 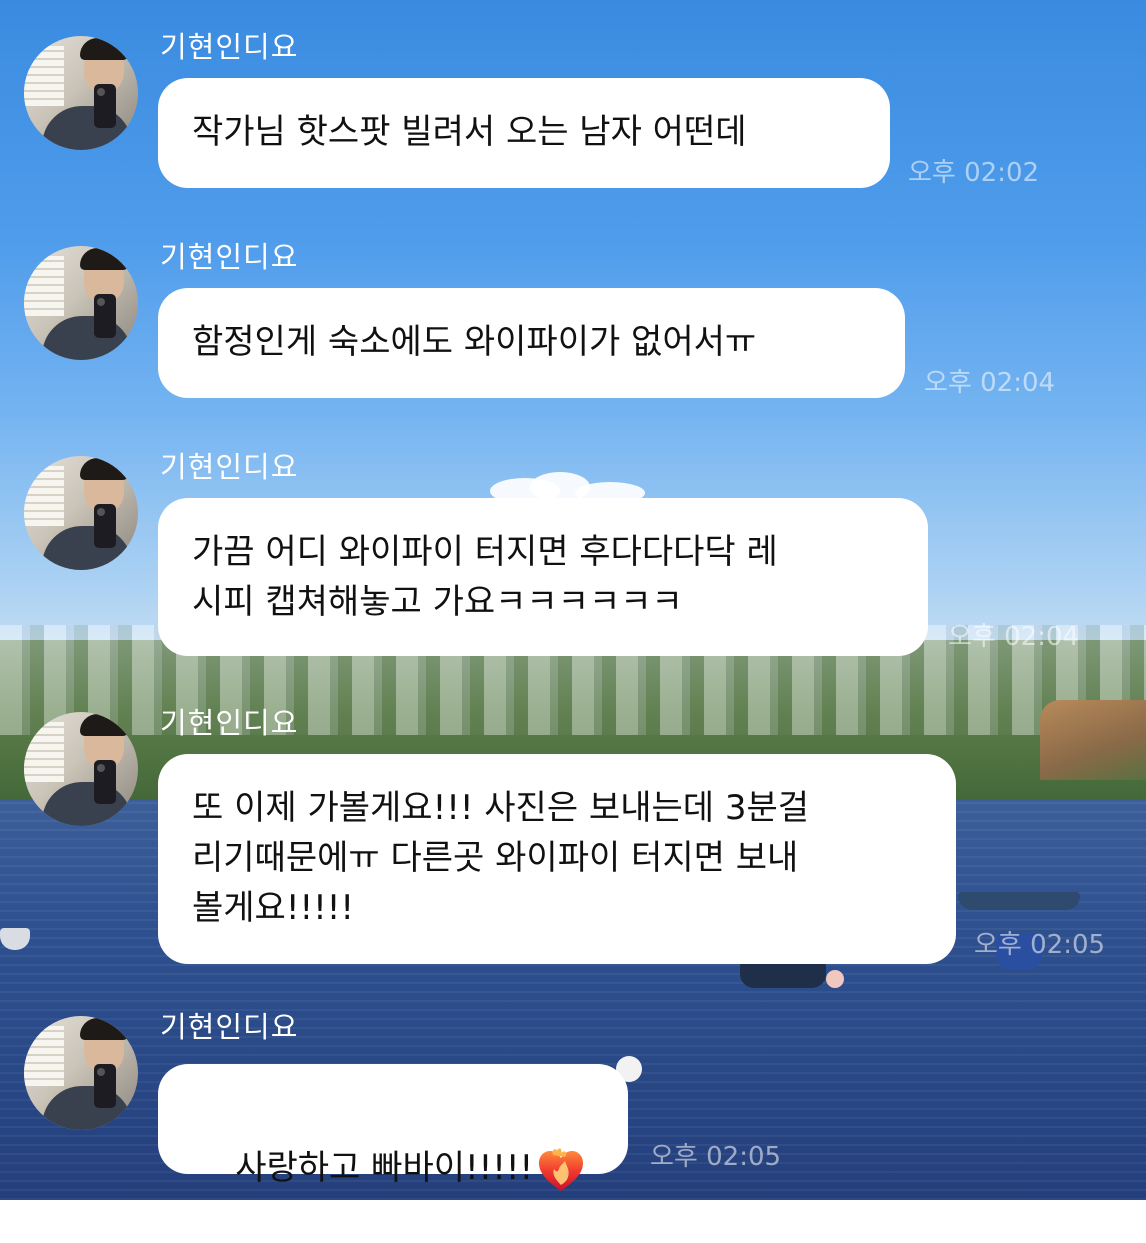 What do you see at coordinates (384, 1168) in the screenshot?
I see `message-text: 사랑하고 빠바이!!!!!` at bounding box center [384, 1168].